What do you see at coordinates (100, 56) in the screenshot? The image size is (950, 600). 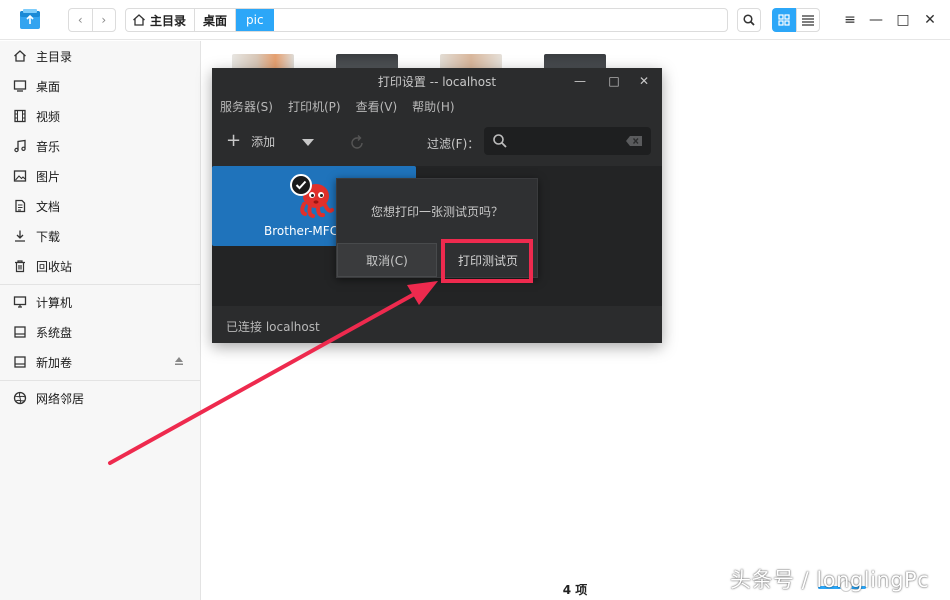 I see `sidebar-item-home: 主目录` at bounding box center [100, 56].